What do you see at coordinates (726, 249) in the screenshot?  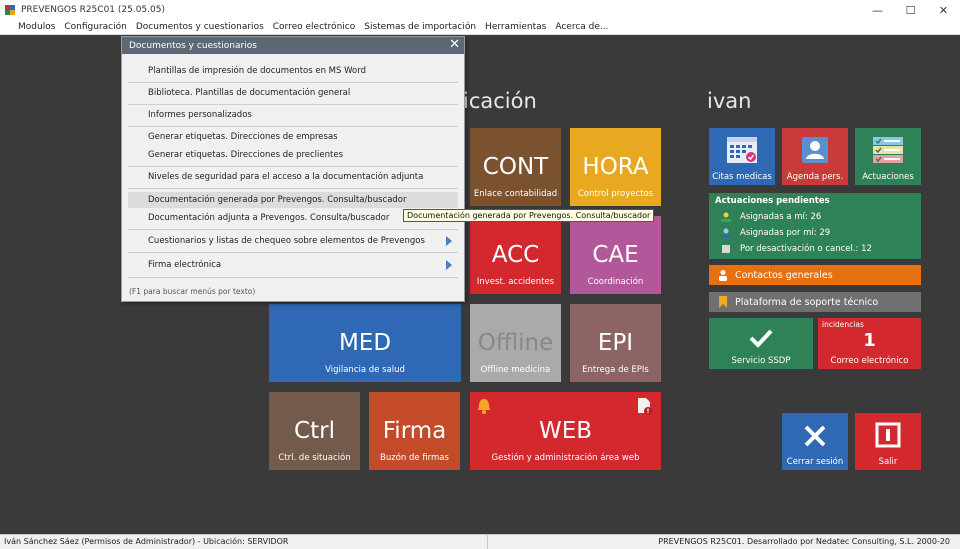 I see `square-icon` at bounding box center [726, 249].